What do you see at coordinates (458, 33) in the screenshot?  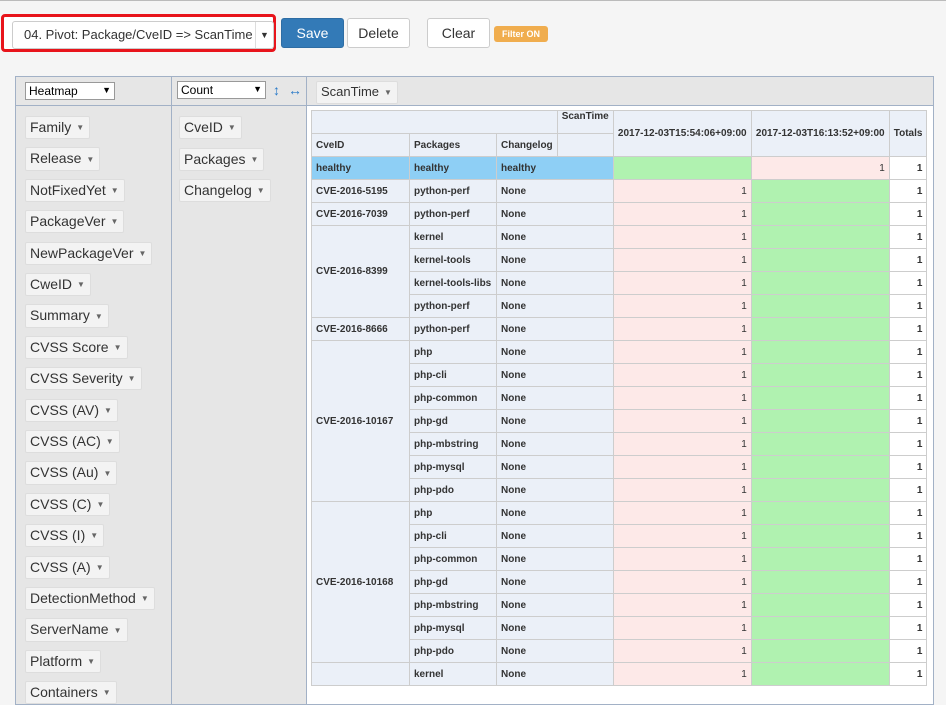 I see `clear-button: Clear` at bounding box center [458, 33].